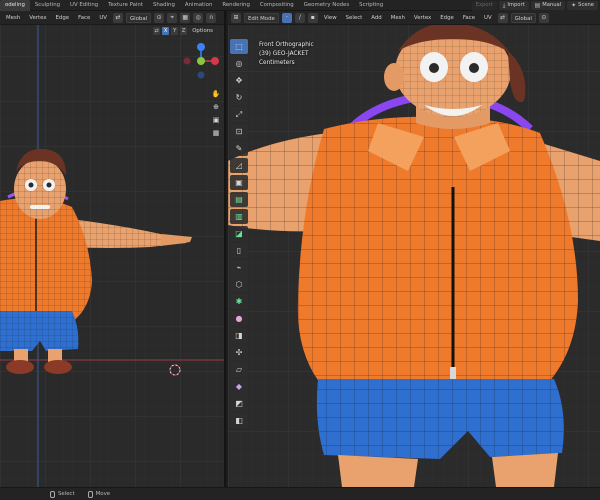  Describe the element at coordinates (13, 18) in the screenshot. I see `menu-mesh: Mesh` at that location.